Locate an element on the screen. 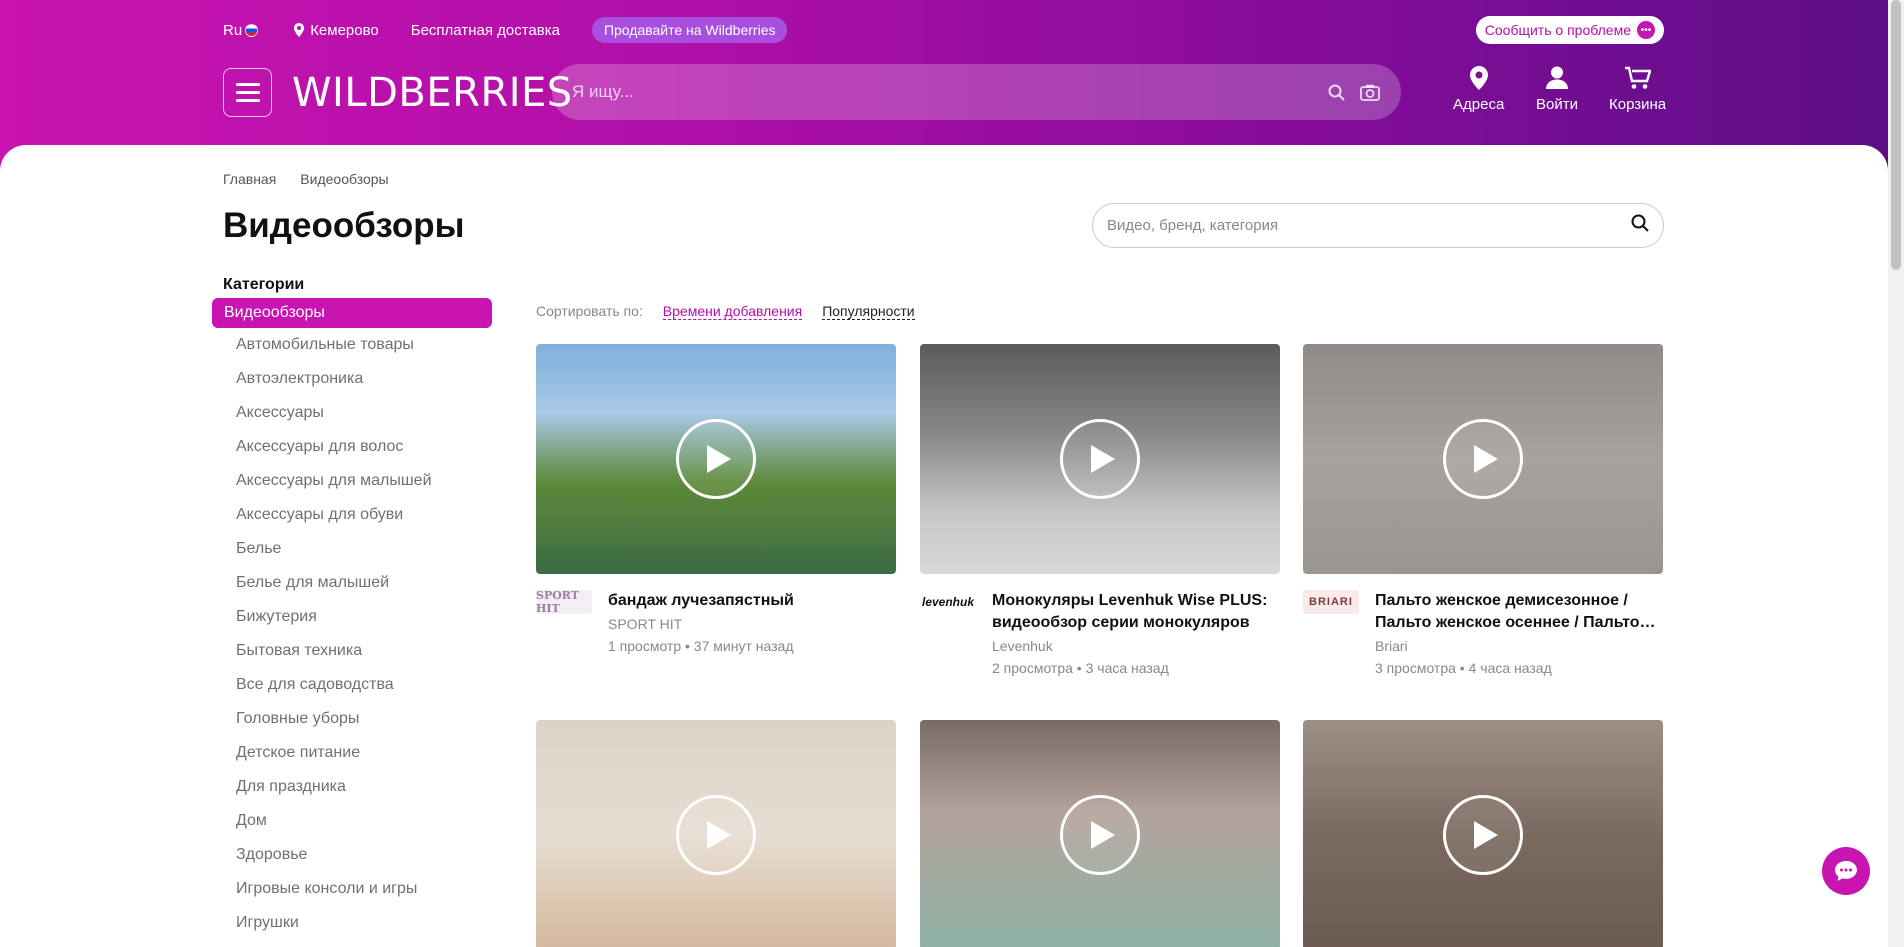 This screenshot has height=947, width=1904. sidebar-item: Бытовая техника is located at coordinates (352, 651).